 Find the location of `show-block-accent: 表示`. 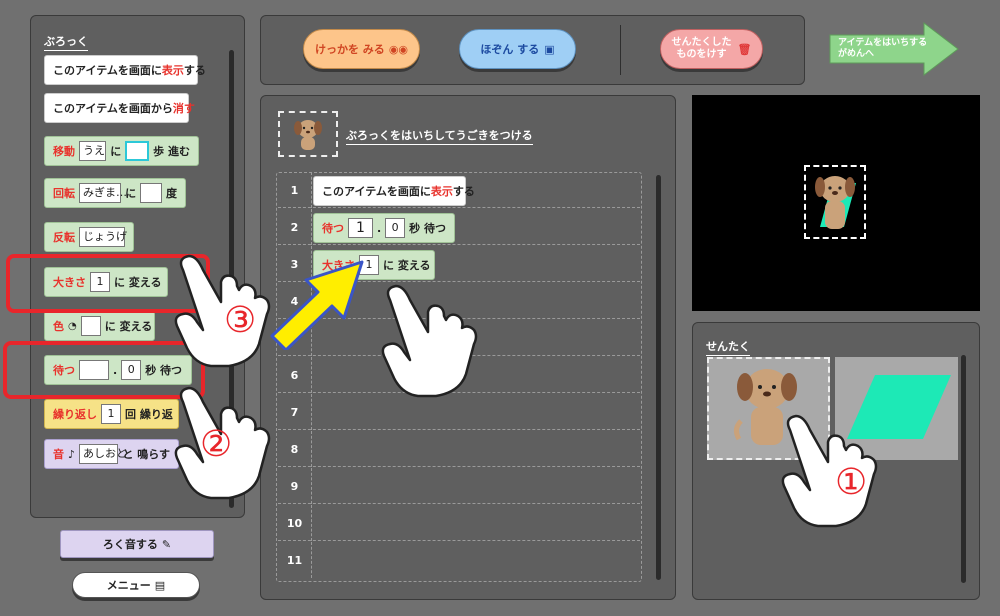

show-block-accent: 表示 is located at coordinates (172, 70).